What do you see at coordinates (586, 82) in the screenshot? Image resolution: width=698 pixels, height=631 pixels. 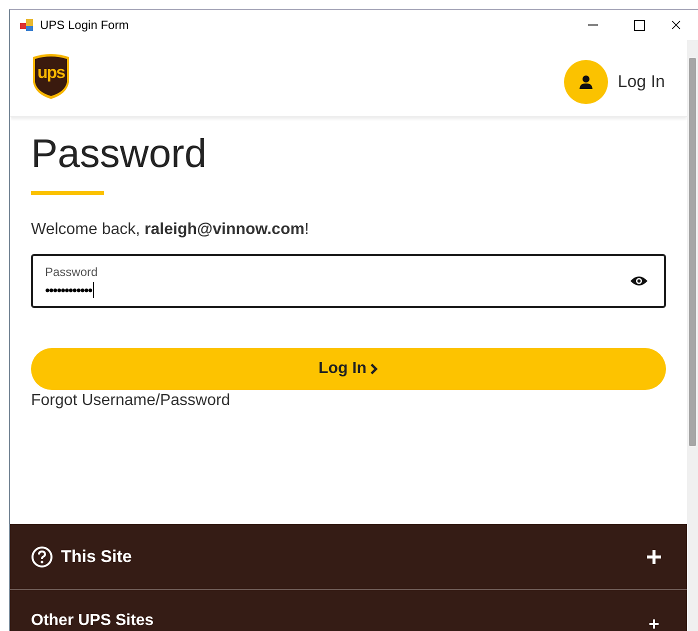 I see `user-avatar-icon` at bounding box center [586, 82].